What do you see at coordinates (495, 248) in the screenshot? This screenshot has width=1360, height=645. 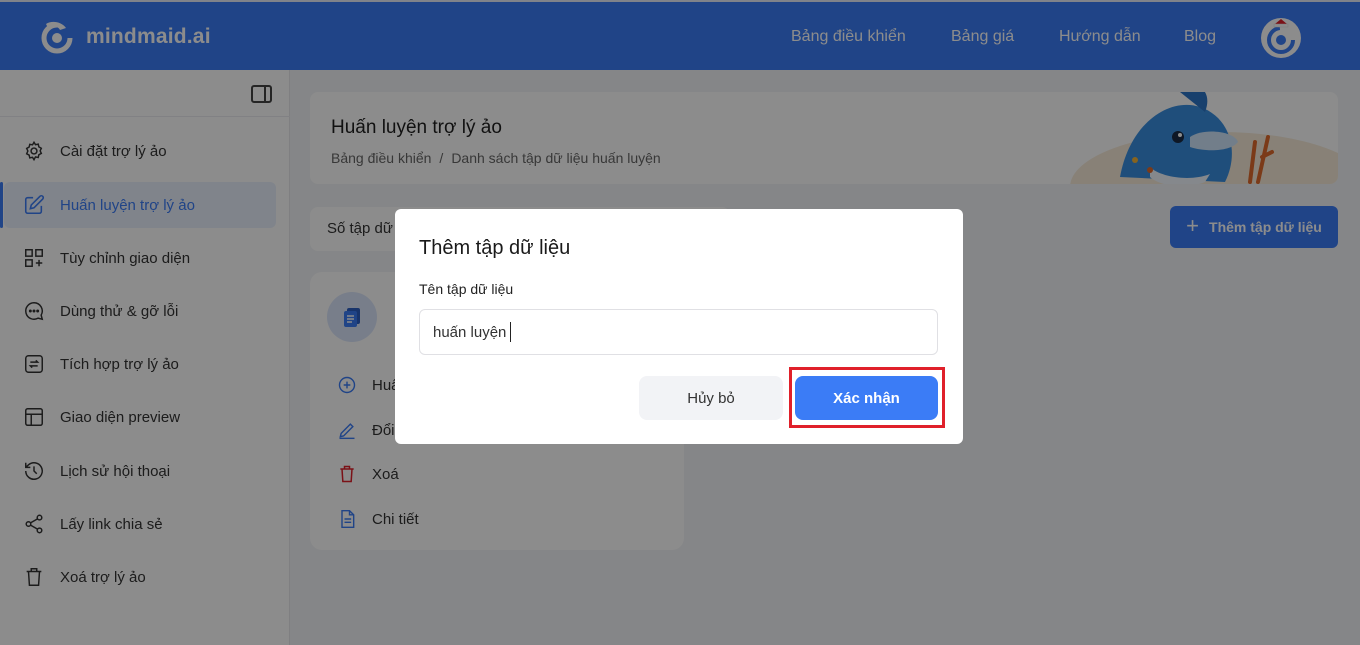 I see `modal-title: Thêm tập dữ liệu` at bounding box center [495, 248].